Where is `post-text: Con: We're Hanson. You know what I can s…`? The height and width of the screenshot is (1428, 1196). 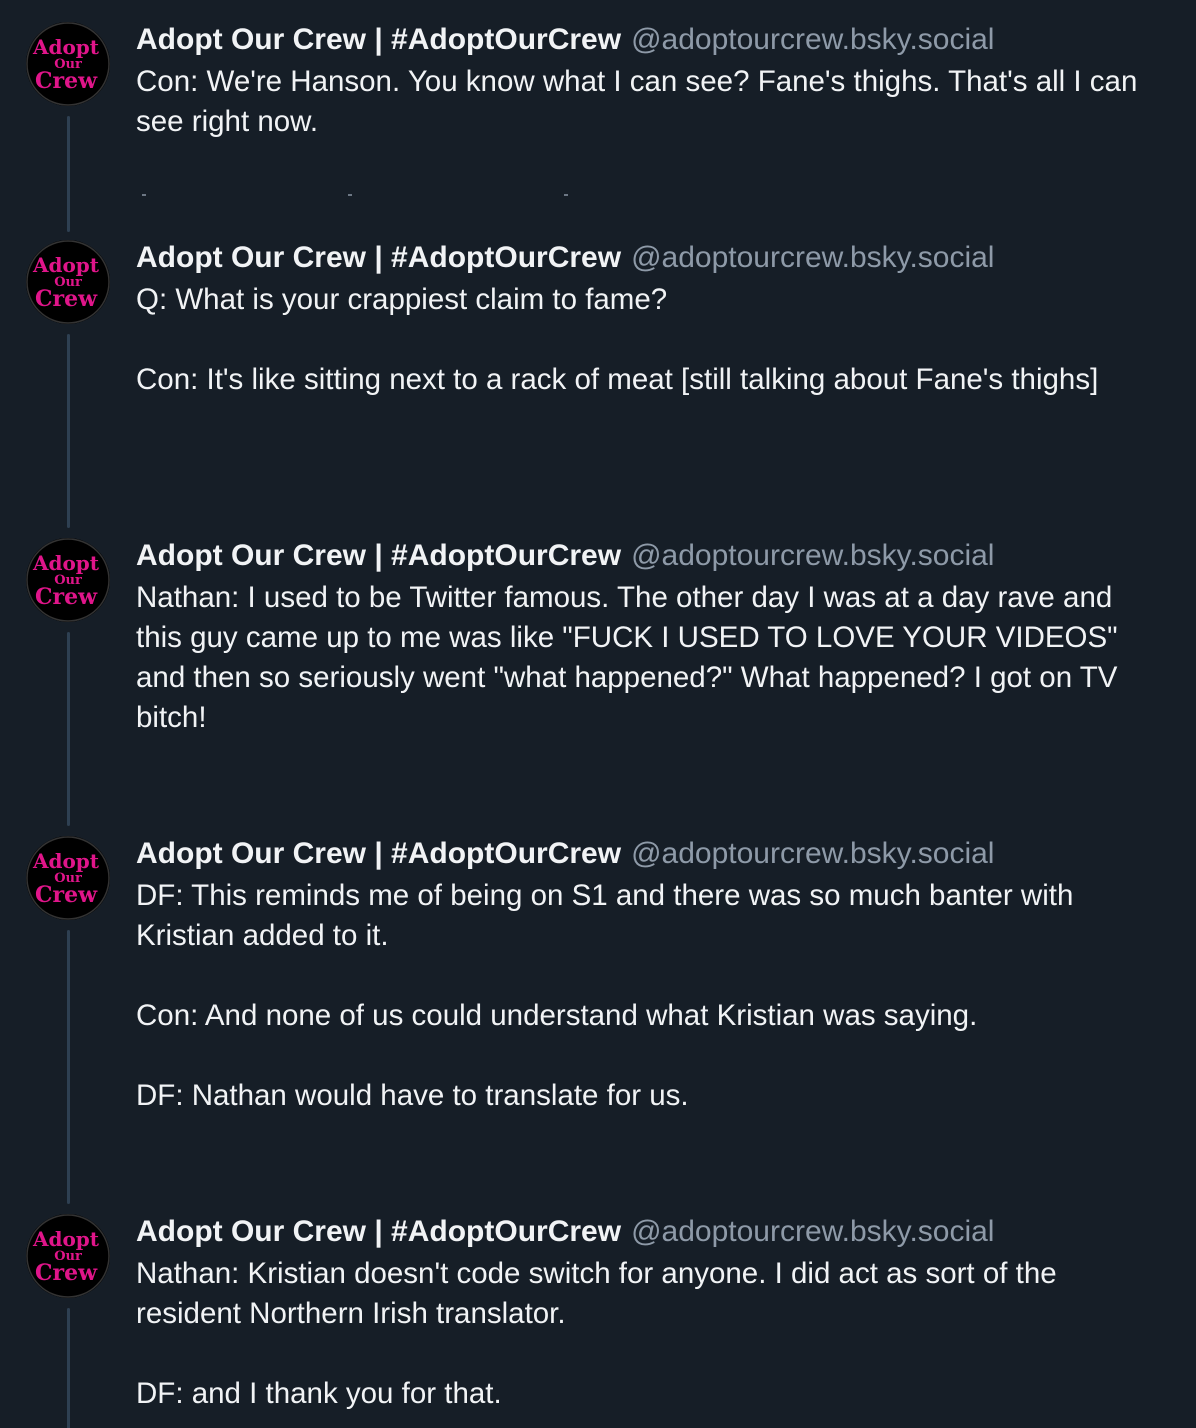
post-text: Con: We're Hanson. You know what I can s… is located at coordinates (641, 101).